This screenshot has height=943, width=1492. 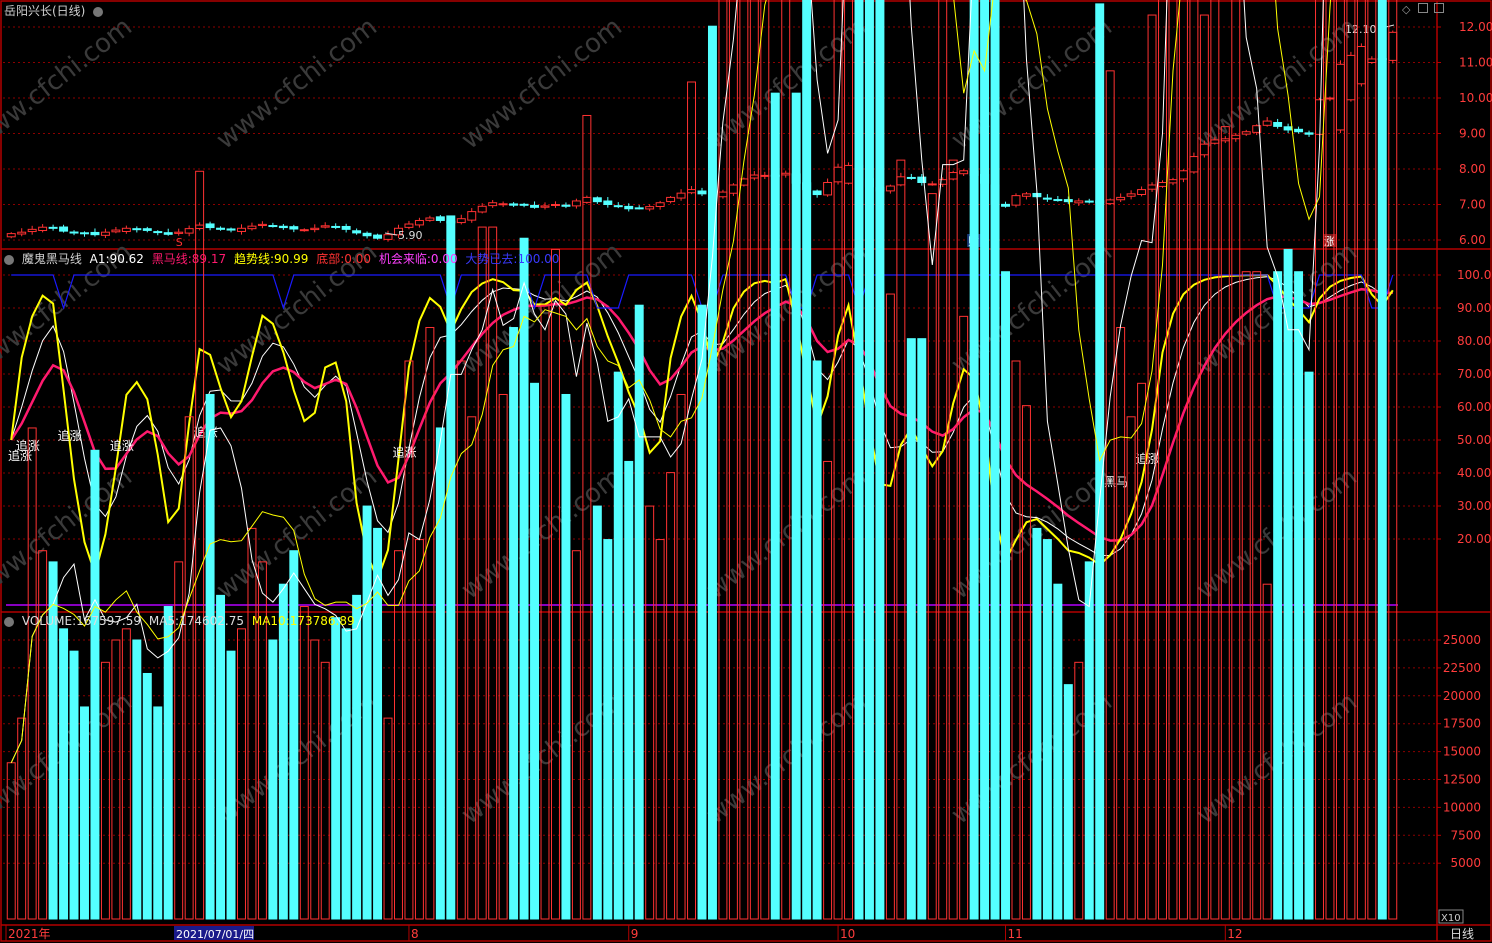 What do you see at coordinates (1462, 724) in the screenshot?
I see `volume-axis-label: 17500` at bounding box center [1462, 724].